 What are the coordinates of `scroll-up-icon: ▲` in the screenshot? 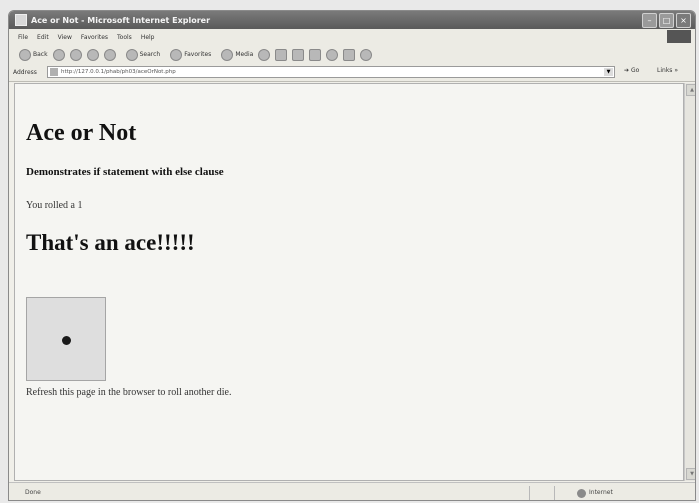 It's located at (690, 90).